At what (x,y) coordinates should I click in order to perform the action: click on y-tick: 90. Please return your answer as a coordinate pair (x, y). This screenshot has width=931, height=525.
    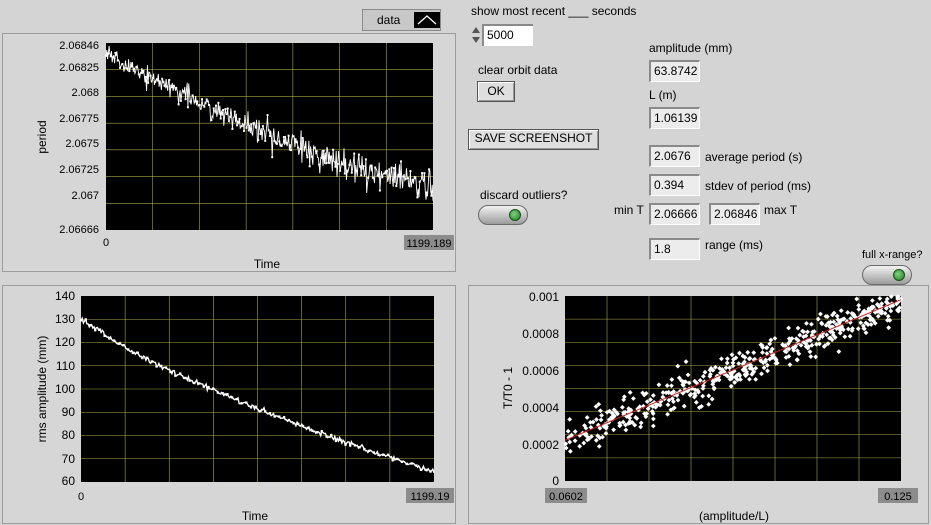
    Looking at the image, I should click on (69, 412).